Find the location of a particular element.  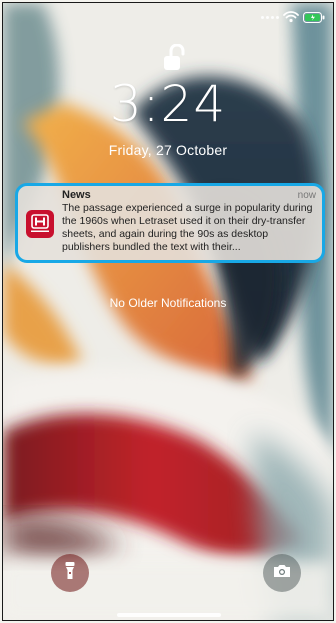

status-bar is located at coordinates (293, 17).